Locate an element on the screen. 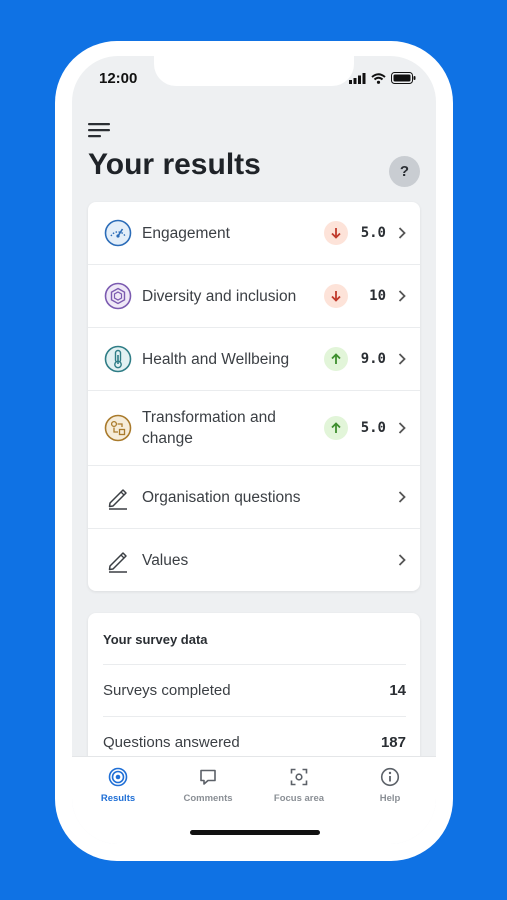 This screenshot has width=507, height=900. status-time: 12:00 is located at coordinates (118, 78).